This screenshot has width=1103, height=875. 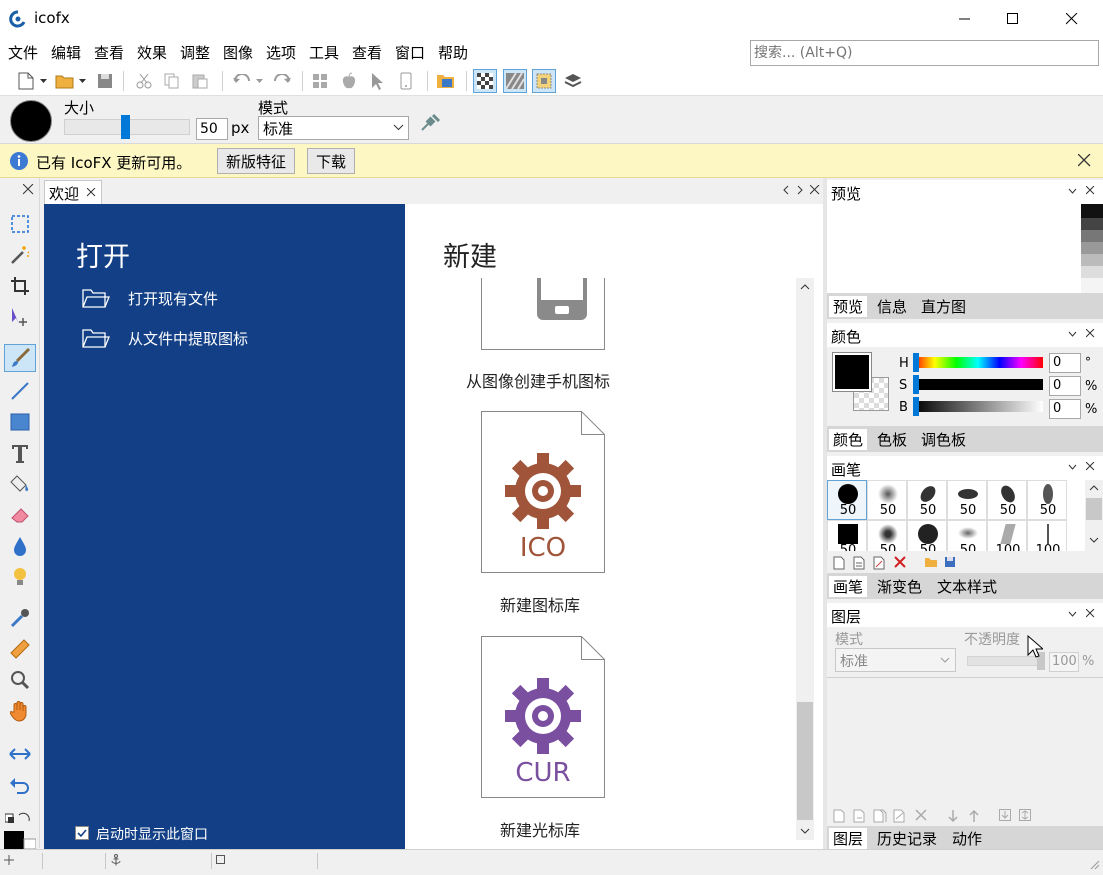 What do you see at coordinates (410, 52) in the screenshot?
I see `menu-window: 窗口` at bounding box center [410, 52].